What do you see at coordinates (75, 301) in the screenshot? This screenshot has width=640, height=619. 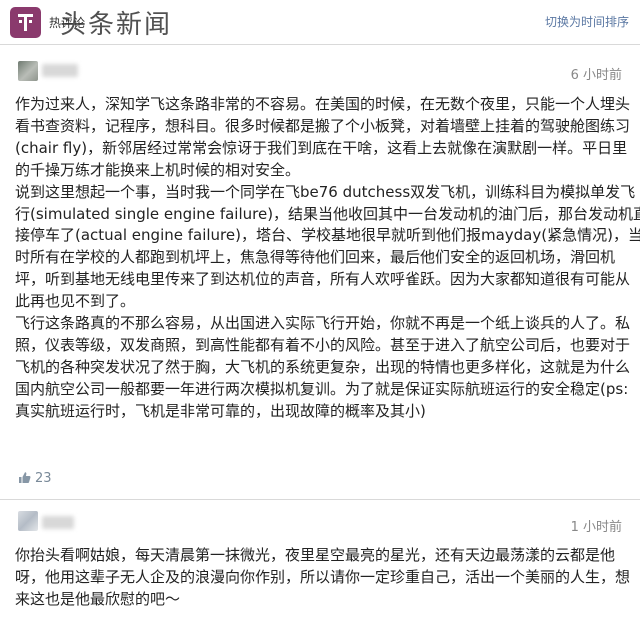 I see `comment-line: 此再也见不到了。` at bounding box center [75, 301].